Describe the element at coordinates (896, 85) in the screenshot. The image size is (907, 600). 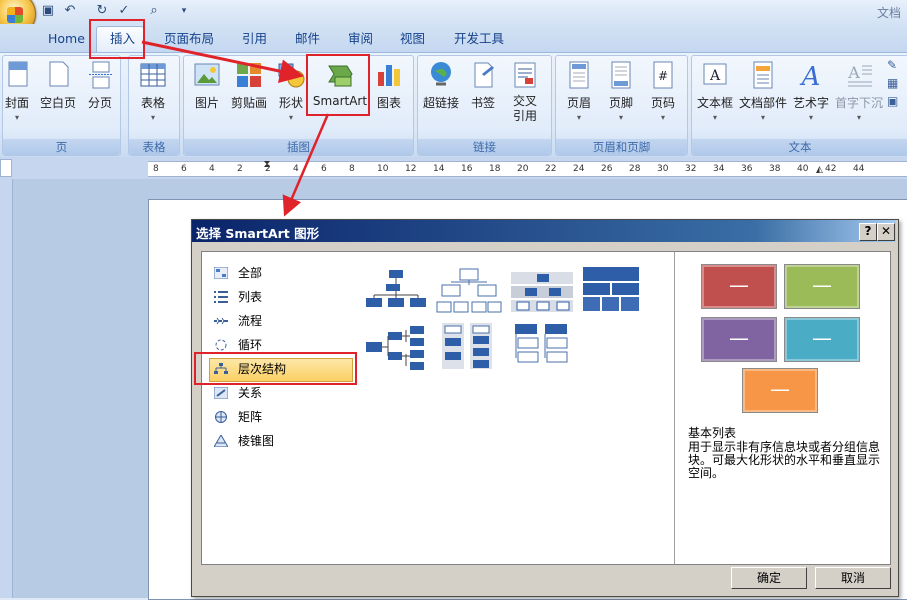
I see `date-time-icon: ▦` at that location.